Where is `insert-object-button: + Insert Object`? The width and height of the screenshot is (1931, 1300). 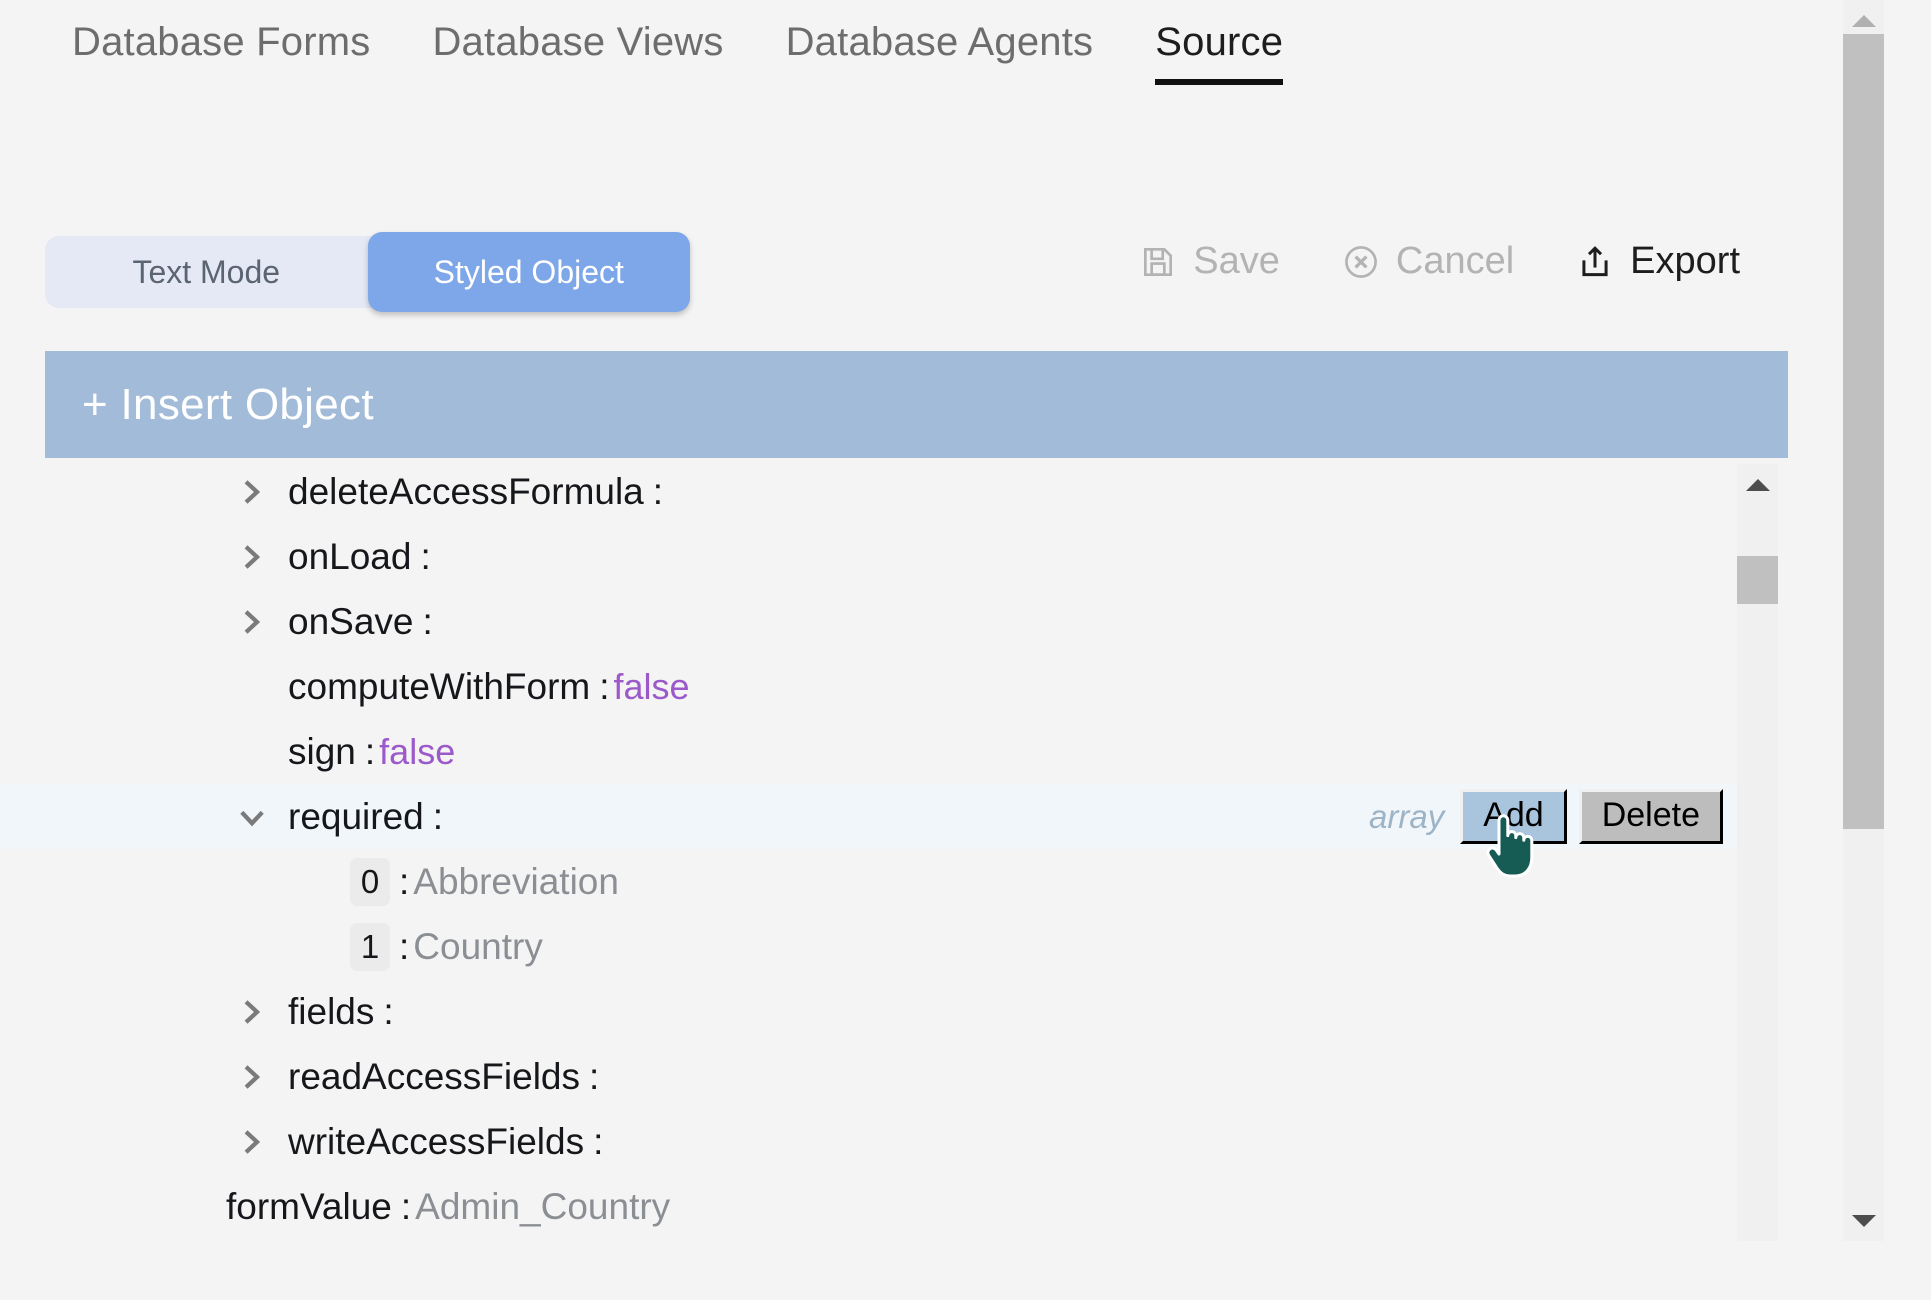
insert-object-button: + Insert Object is located at coordinates (916, 404).